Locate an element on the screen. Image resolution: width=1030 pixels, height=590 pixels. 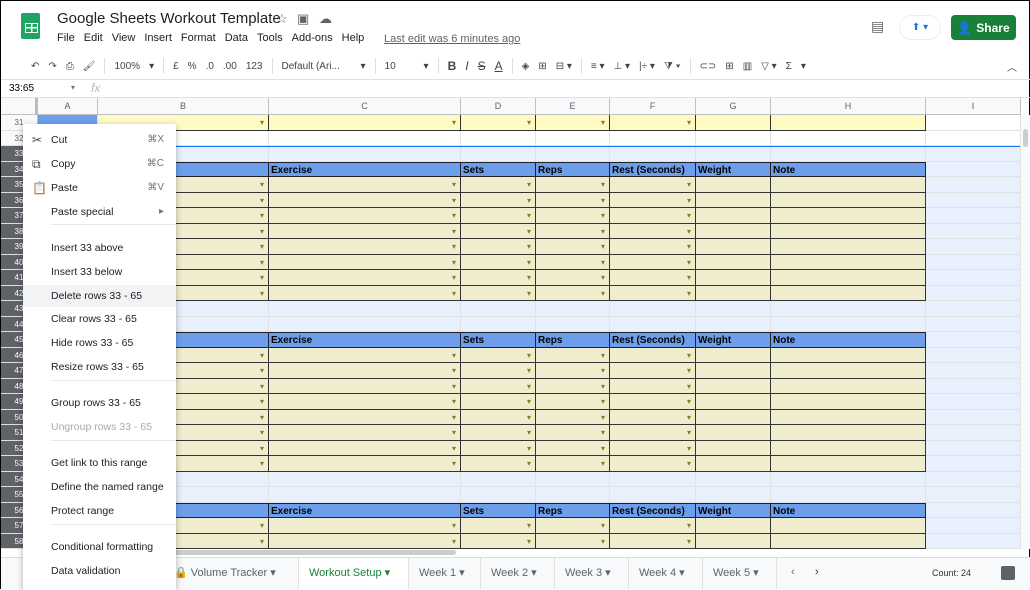
count-summary: Count: 24 is located at coordinates (951, 573).